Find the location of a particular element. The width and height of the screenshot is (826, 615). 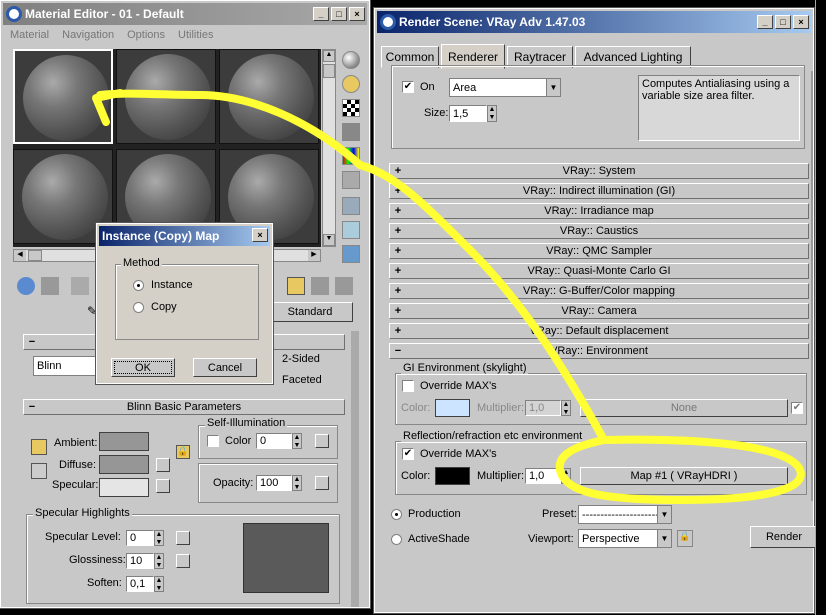

refl-multiplier-field: 1,0 is located at coordinates (543, 476).